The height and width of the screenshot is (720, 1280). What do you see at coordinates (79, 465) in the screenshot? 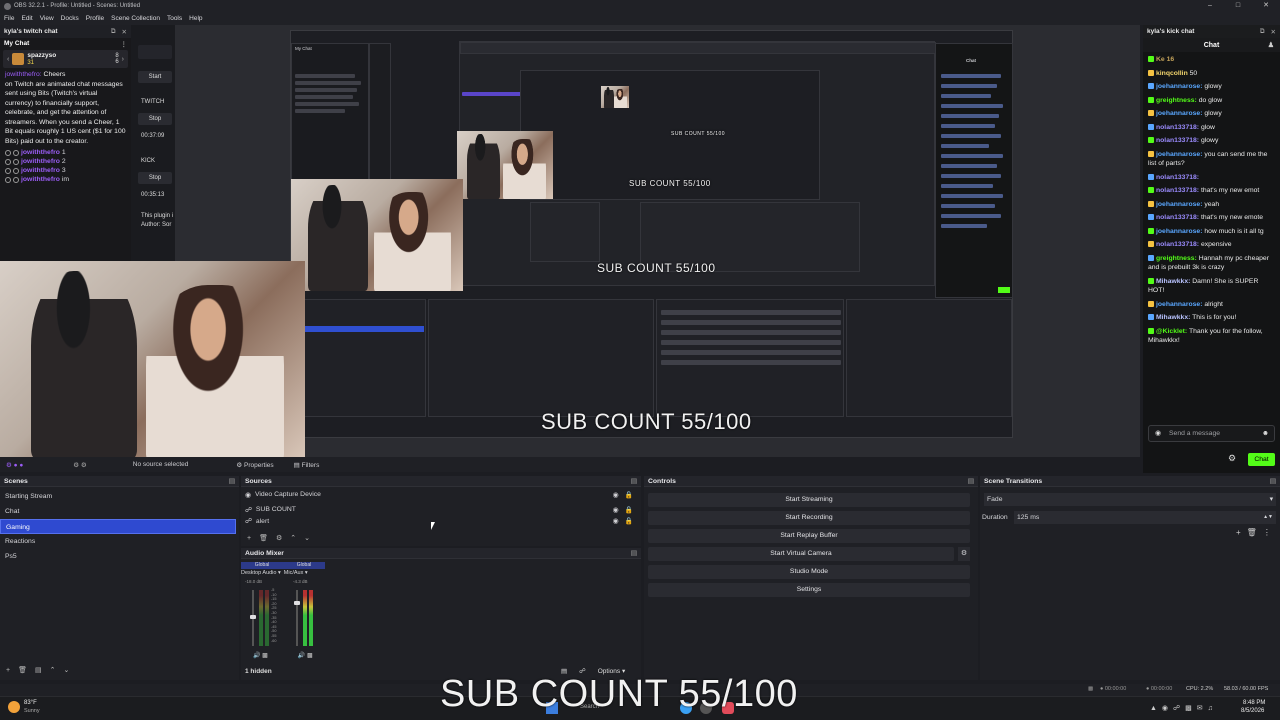
I see `filter-icons: ⚙ ⚙` at bounding box center [79, 465].